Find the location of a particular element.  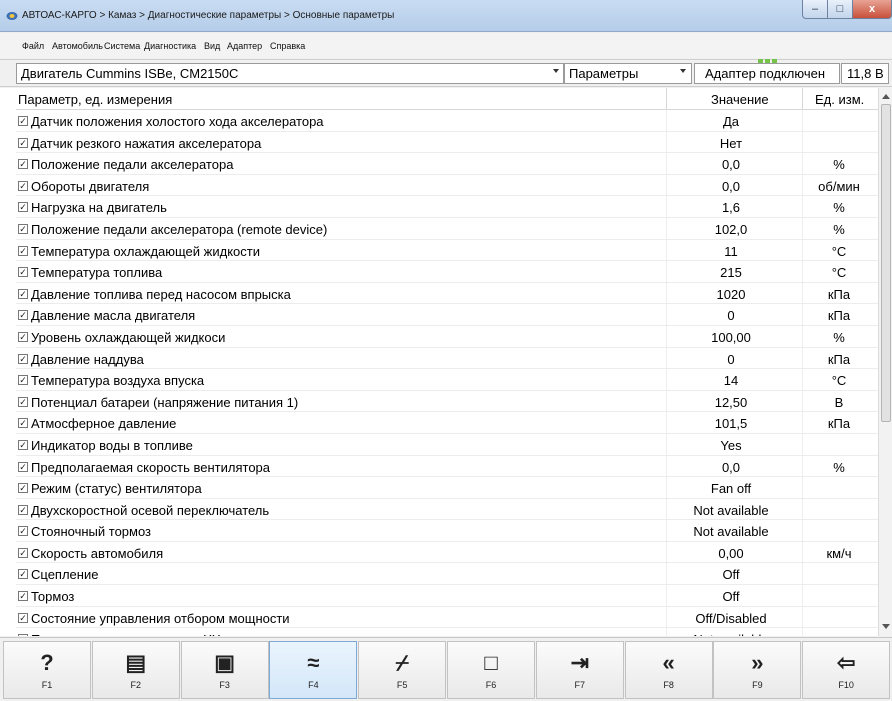

f5-button: ⌿ F5 is located at coordinates (402, 670).